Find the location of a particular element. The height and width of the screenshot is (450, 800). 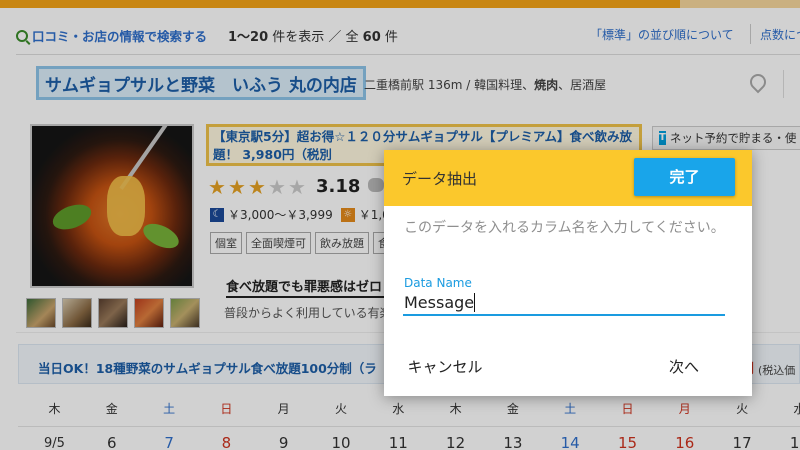

dialog-title: データ抽出 is located at coordinates (440, 179).